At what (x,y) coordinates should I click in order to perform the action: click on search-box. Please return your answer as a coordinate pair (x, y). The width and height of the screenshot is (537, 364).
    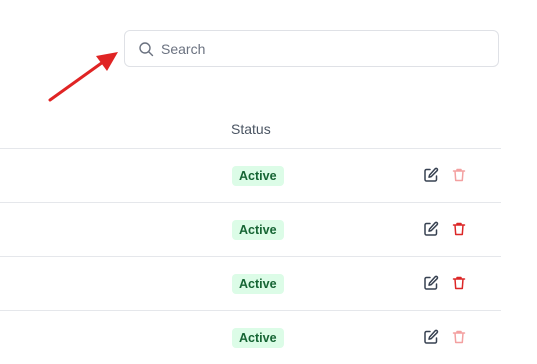
    Looking at the image, I should click on (311, 48).